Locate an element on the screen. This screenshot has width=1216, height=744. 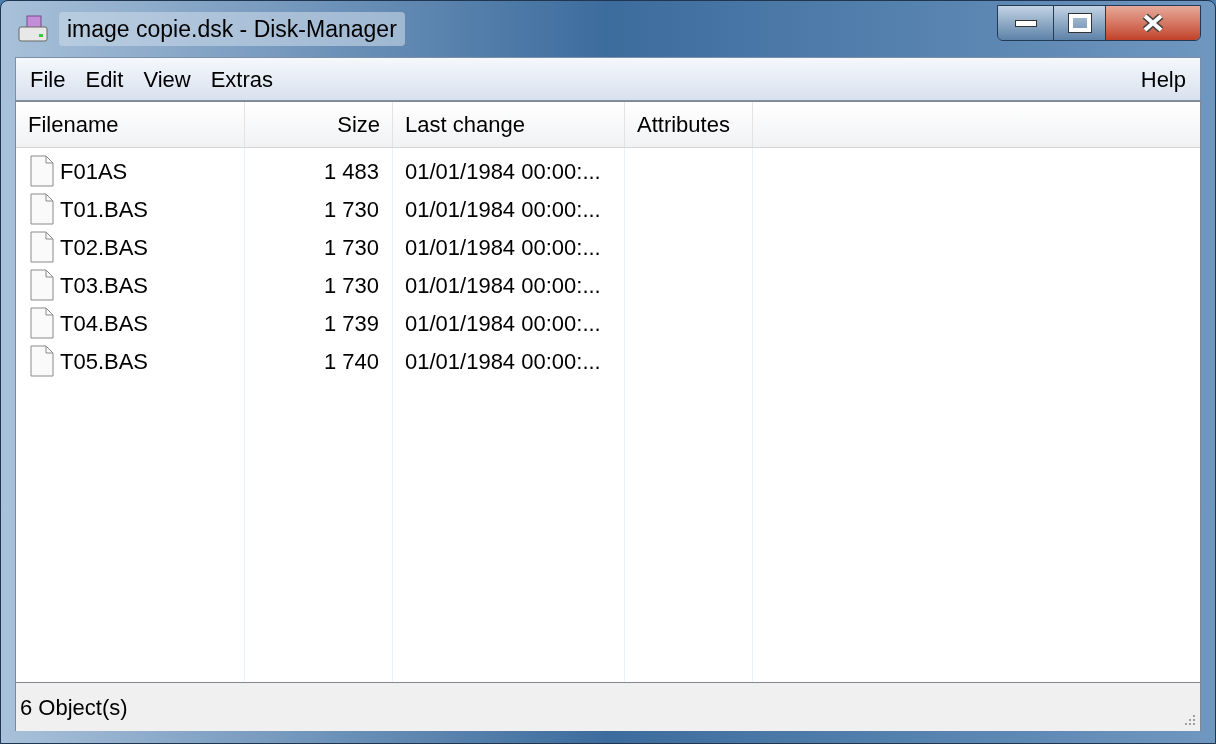
filename-text: T05.BAS is located at coordinates (104, 361).